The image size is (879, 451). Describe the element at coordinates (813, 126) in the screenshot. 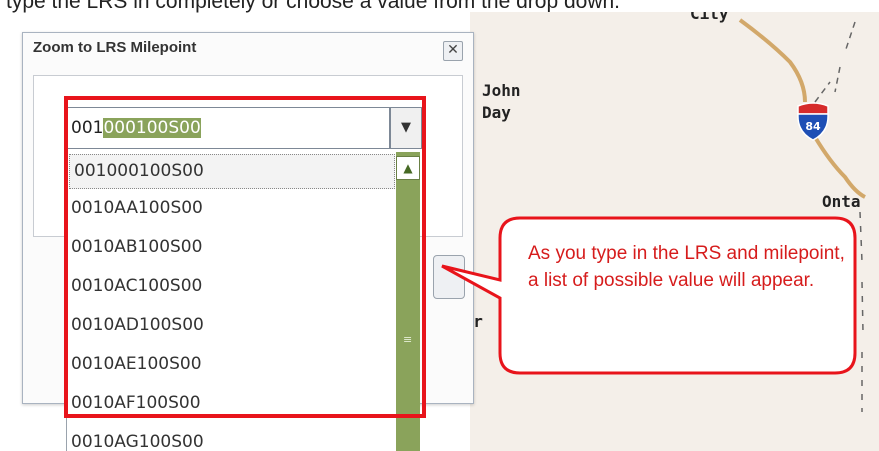

I see `shield-number: 84` at that location.